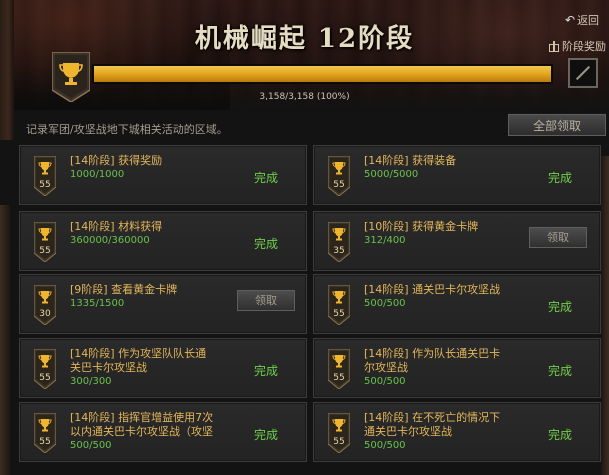  I want to click on achievement-title-line: 尔攻坚战, so click(386, 367).